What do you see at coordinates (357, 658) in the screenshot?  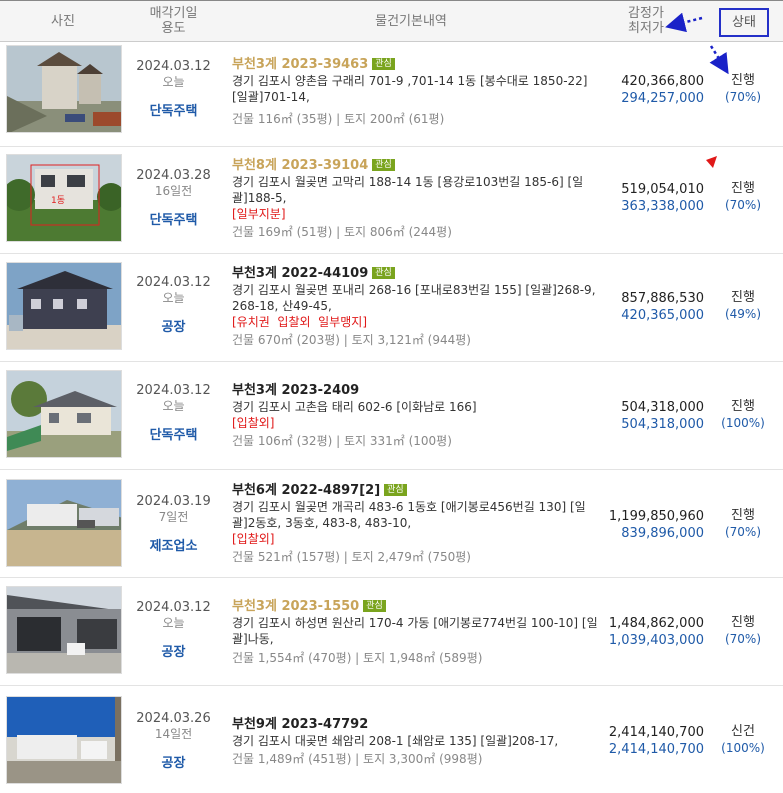 I see `area-info: 건물 1,554㎡ (470평) | 토지 1,948㎡ (589평)` at bounding box center [357, 658].